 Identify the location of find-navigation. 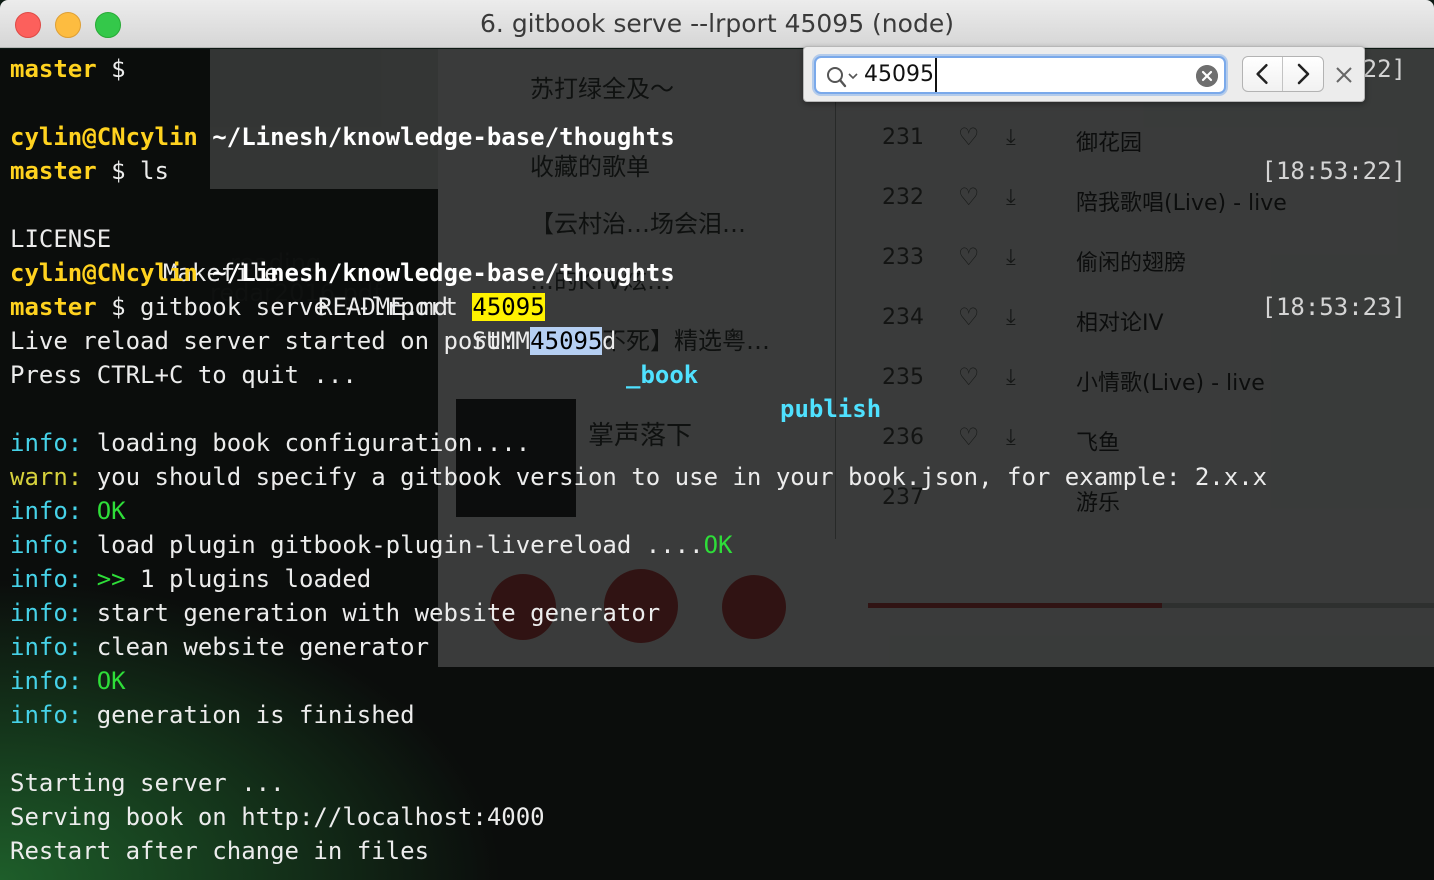
(1283, 74).